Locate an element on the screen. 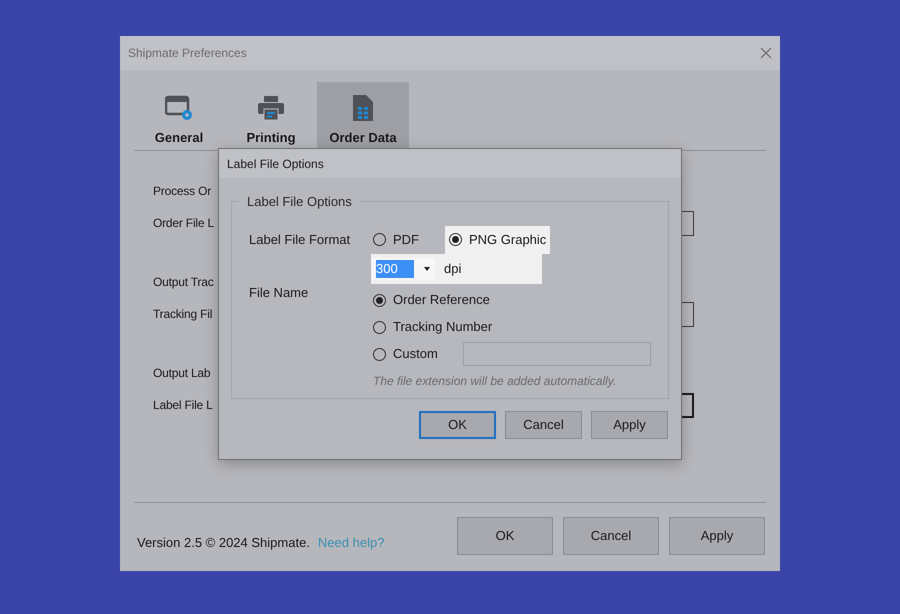  unit-label: dpi is located at coordinates (453, 269).